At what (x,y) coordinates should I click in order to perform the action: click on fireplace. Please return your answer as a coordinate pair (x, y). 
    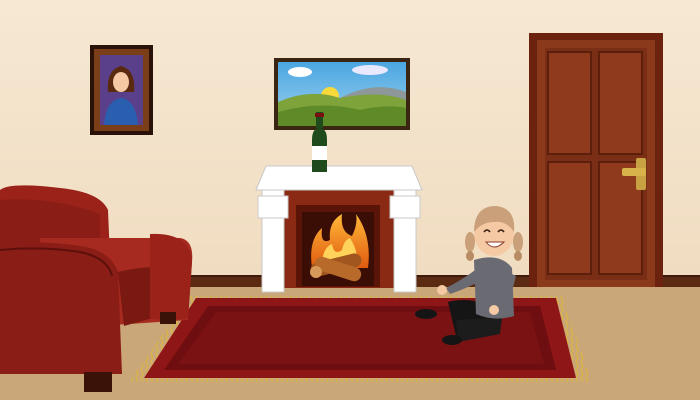
    Looking at the image, I should click on (339, 229).